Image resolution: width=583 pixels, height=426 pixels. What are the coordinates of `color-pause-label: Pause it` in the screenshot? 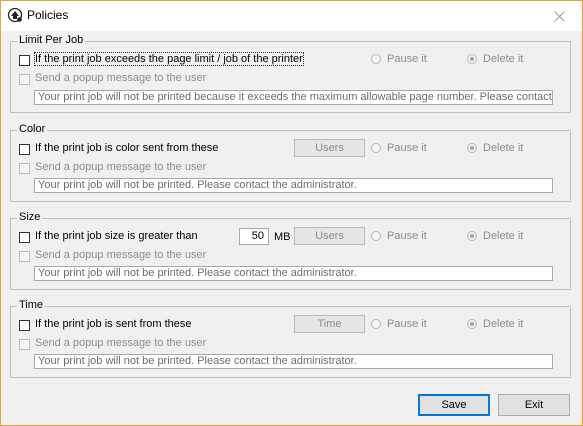 It's located at (407, 148).